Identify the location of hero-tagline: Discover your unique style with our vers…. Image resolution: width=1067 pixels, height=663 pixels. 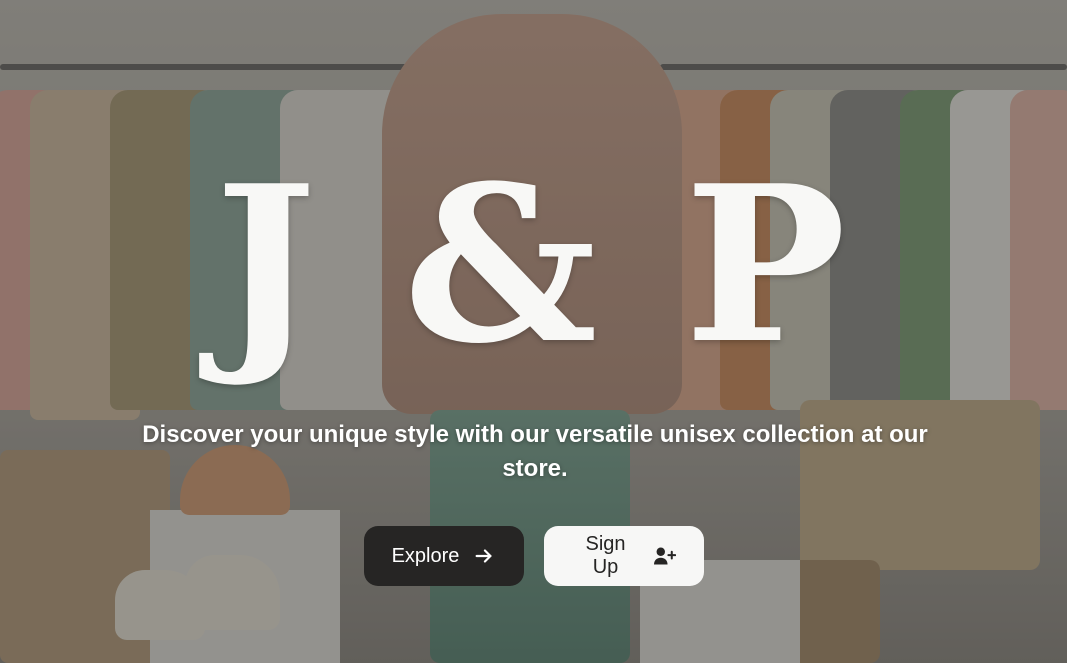
(535, 451).